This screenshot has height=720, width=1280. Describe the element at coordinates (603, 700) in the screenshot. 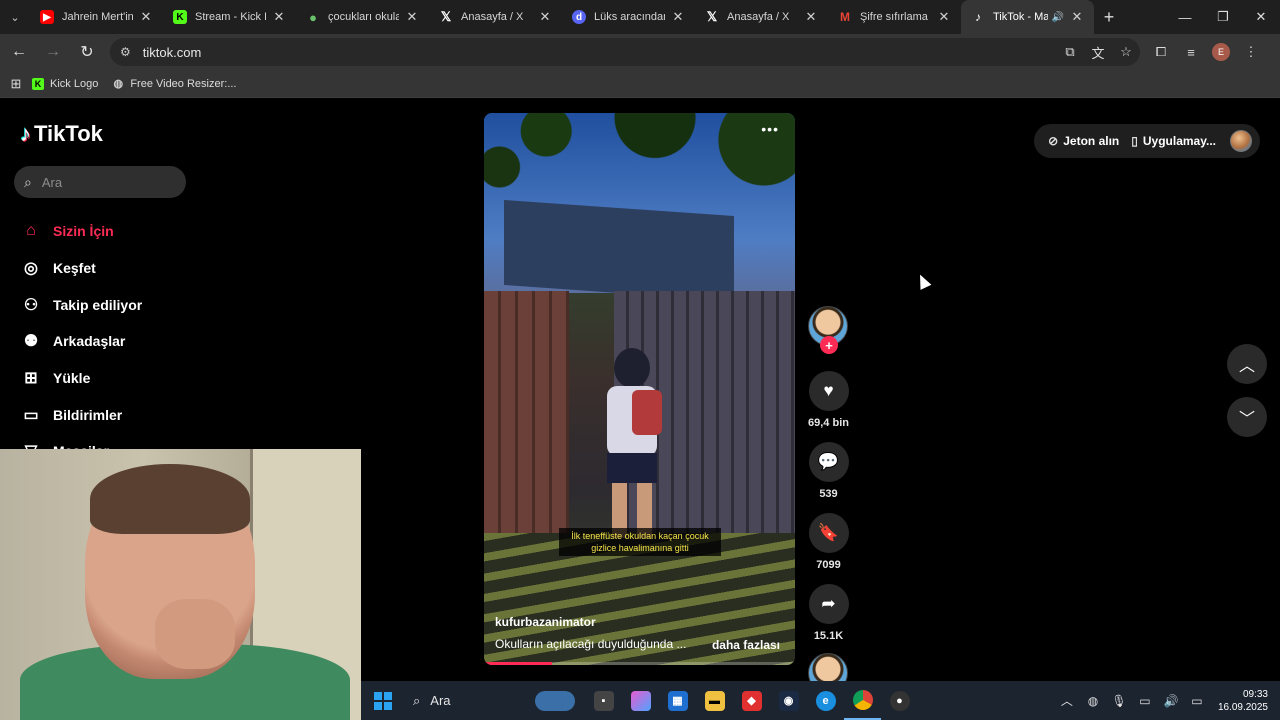

I see `taskbar-app: ▪` at that location.